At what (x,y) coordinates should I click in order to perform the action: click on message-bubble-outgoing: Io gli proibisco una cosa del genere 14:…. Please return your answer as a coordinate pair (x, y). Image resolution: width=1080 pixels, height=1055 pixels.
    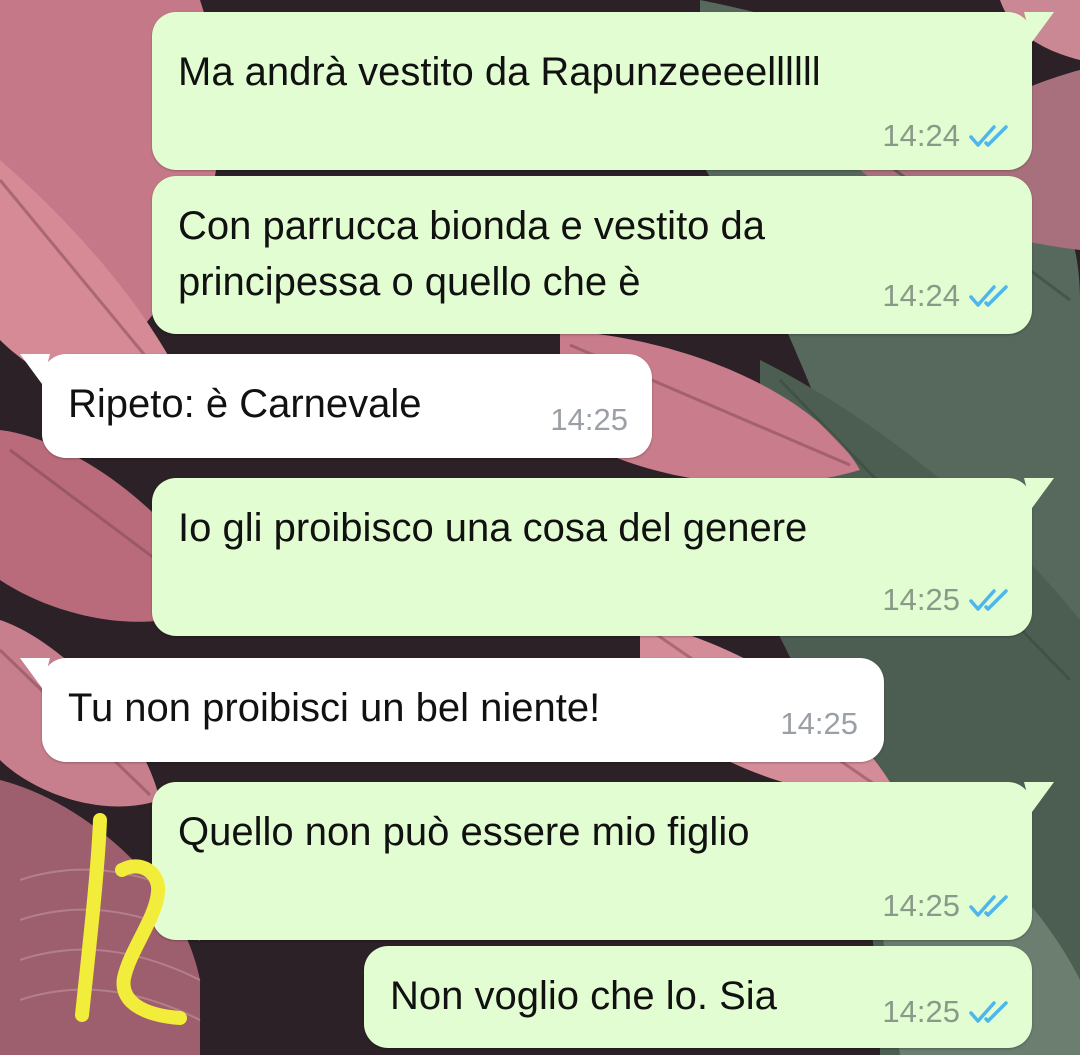
    Looking at the image, I should click on (603, 557).